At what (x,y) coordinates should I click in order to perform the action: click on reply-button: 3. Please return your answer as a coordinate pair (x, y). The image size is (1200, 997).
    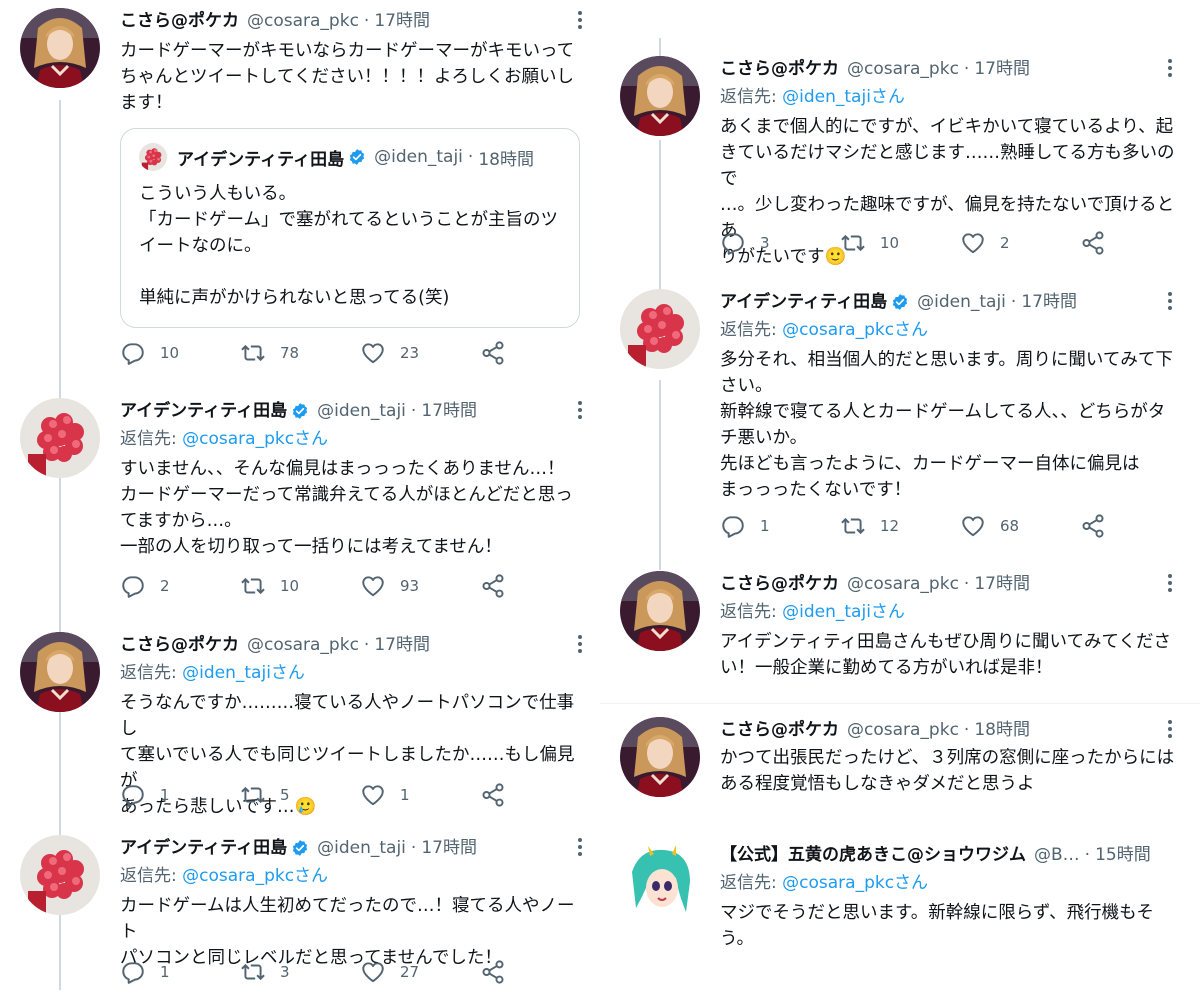
    Looking at the image, I should click on (745, 243).